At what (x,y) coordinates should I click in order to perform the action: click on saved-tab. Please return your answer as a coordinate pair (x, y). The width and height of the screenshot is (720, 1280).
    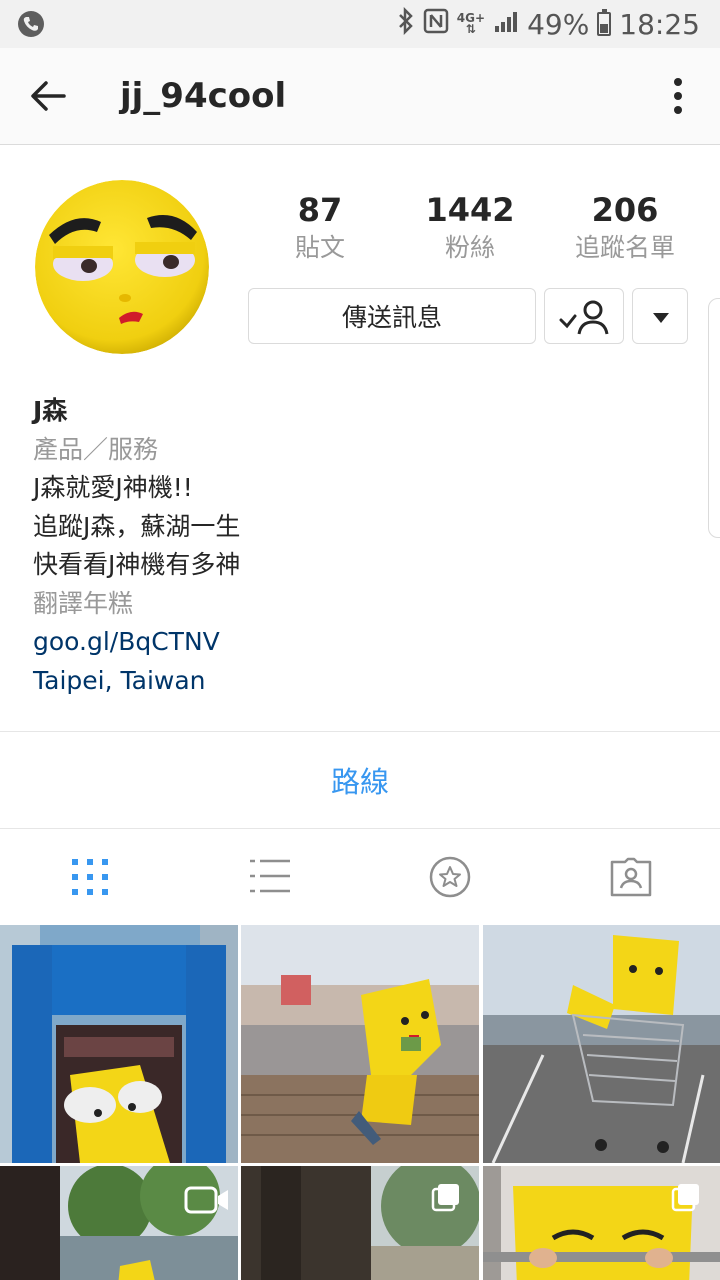
    Looking at the image, I should click on (450, 877).